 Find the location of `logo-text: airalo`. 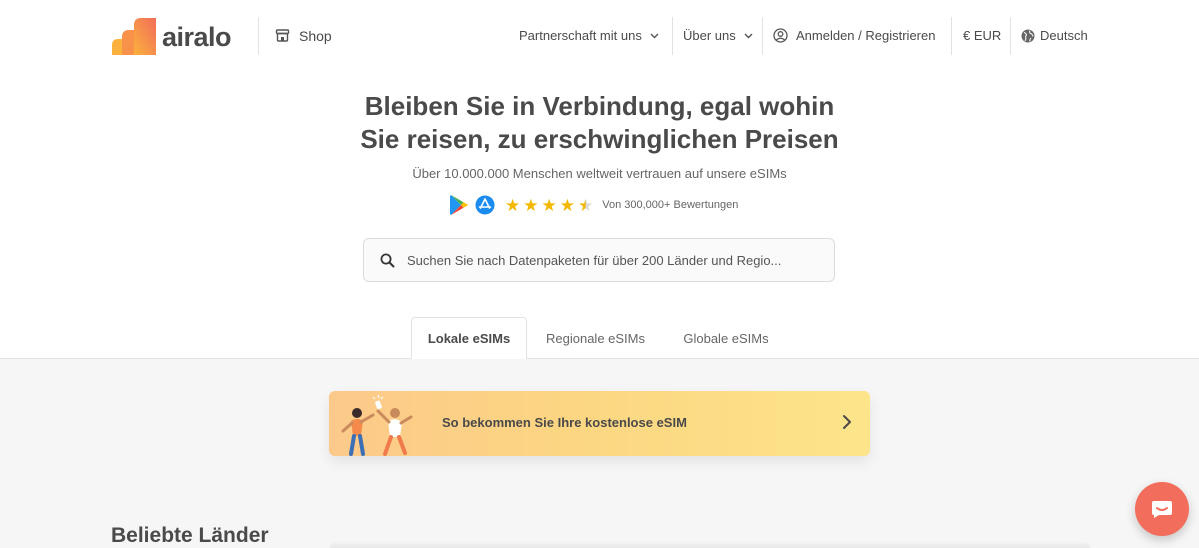

logo-text: airalo is located at coordinates (197, 36).